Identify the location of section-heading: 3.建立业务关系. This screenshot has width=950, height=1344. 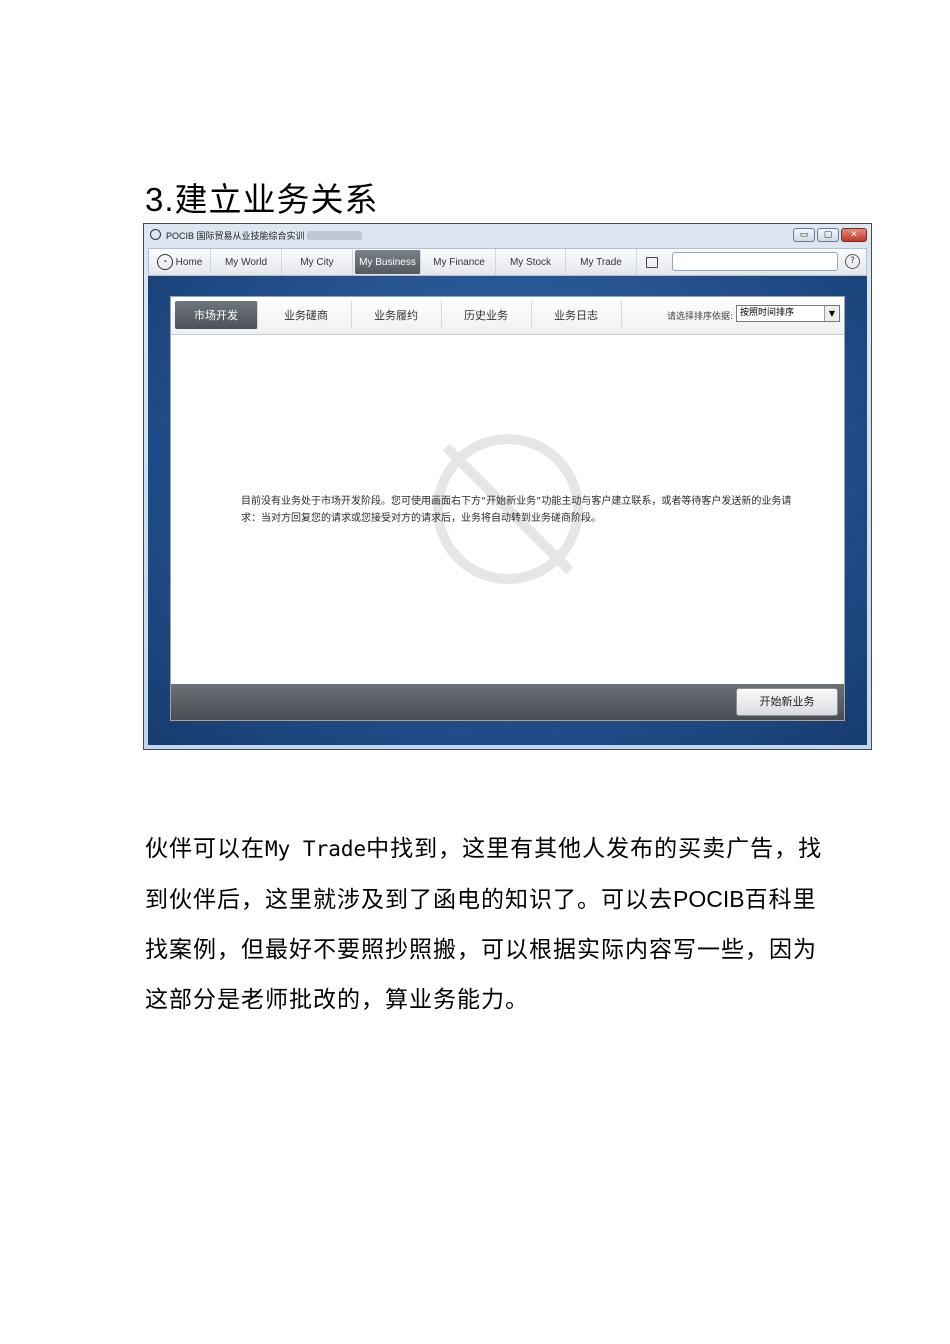
(262, 200).